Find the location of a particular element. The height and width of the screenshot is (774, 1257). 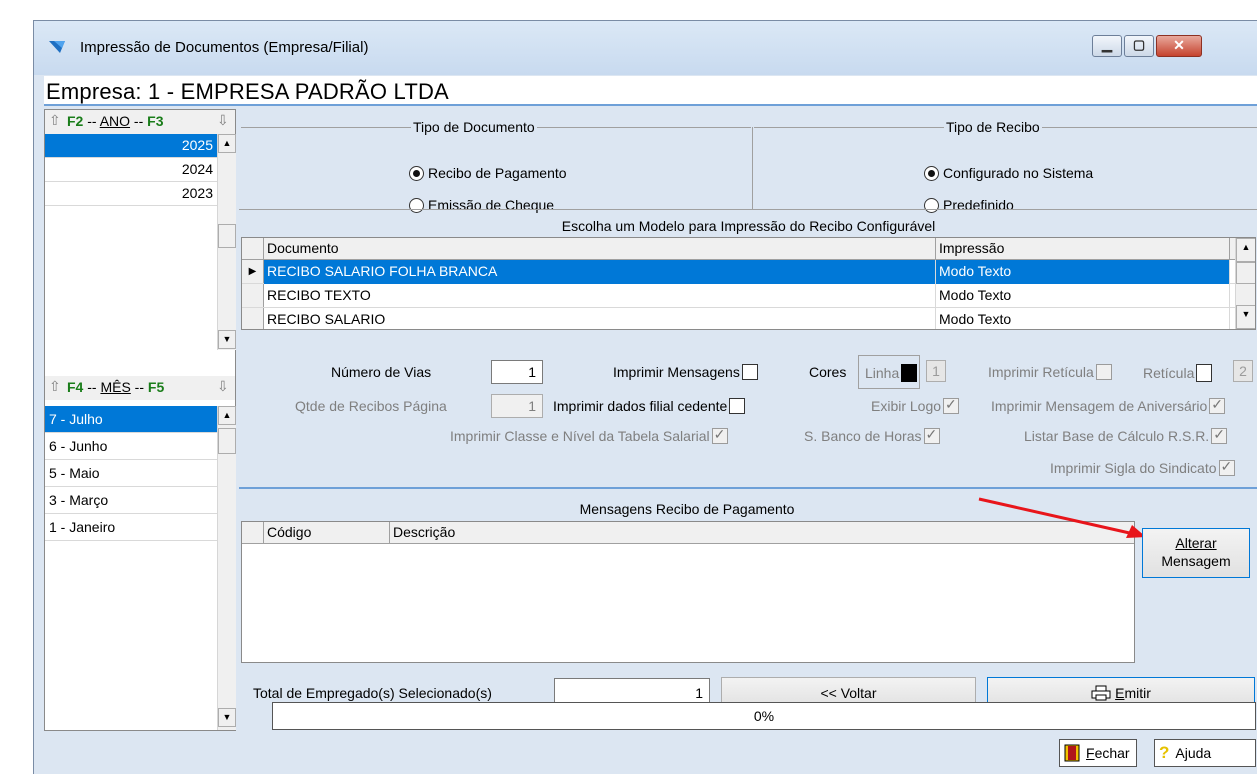

imprimir-reticula-checkbox is located at coordinates (1103, 372).